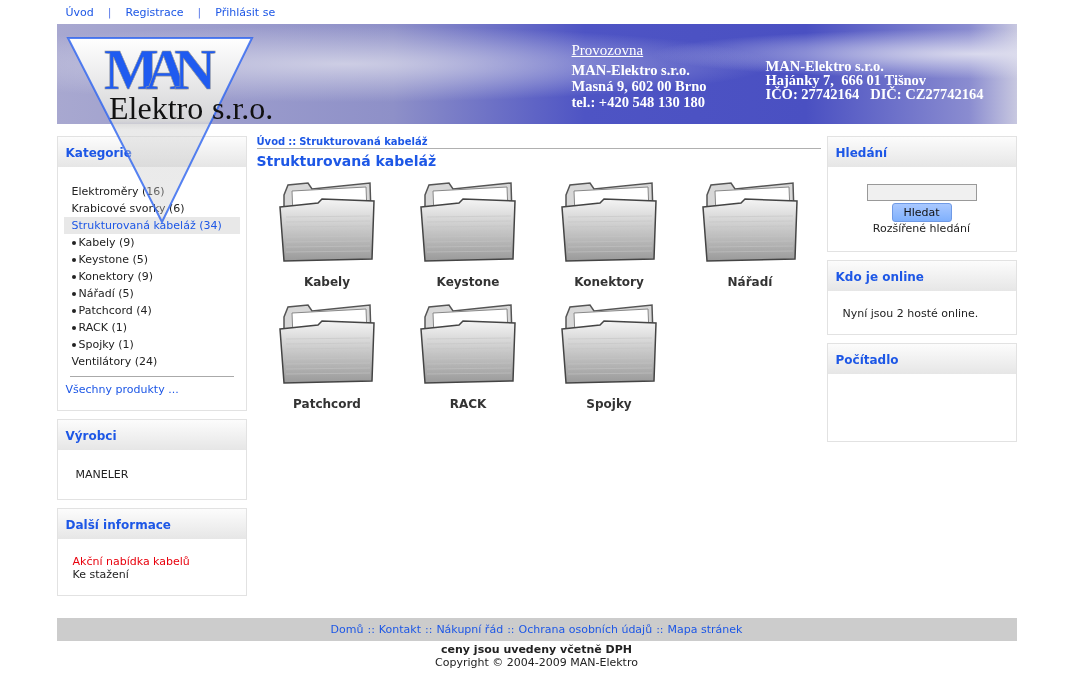 The image size is (1073, 680). What do you see at coordinates (347, 629) in the screenshot?
I see `footer-link: Domů` at bounding box center [347, 629].